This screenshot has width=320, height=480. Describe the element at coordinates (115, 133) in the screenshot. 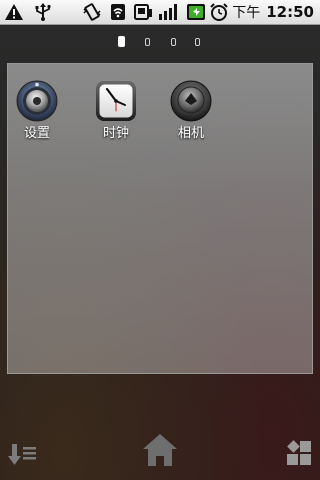

I see `app-label-clock: 时钟` at that location.